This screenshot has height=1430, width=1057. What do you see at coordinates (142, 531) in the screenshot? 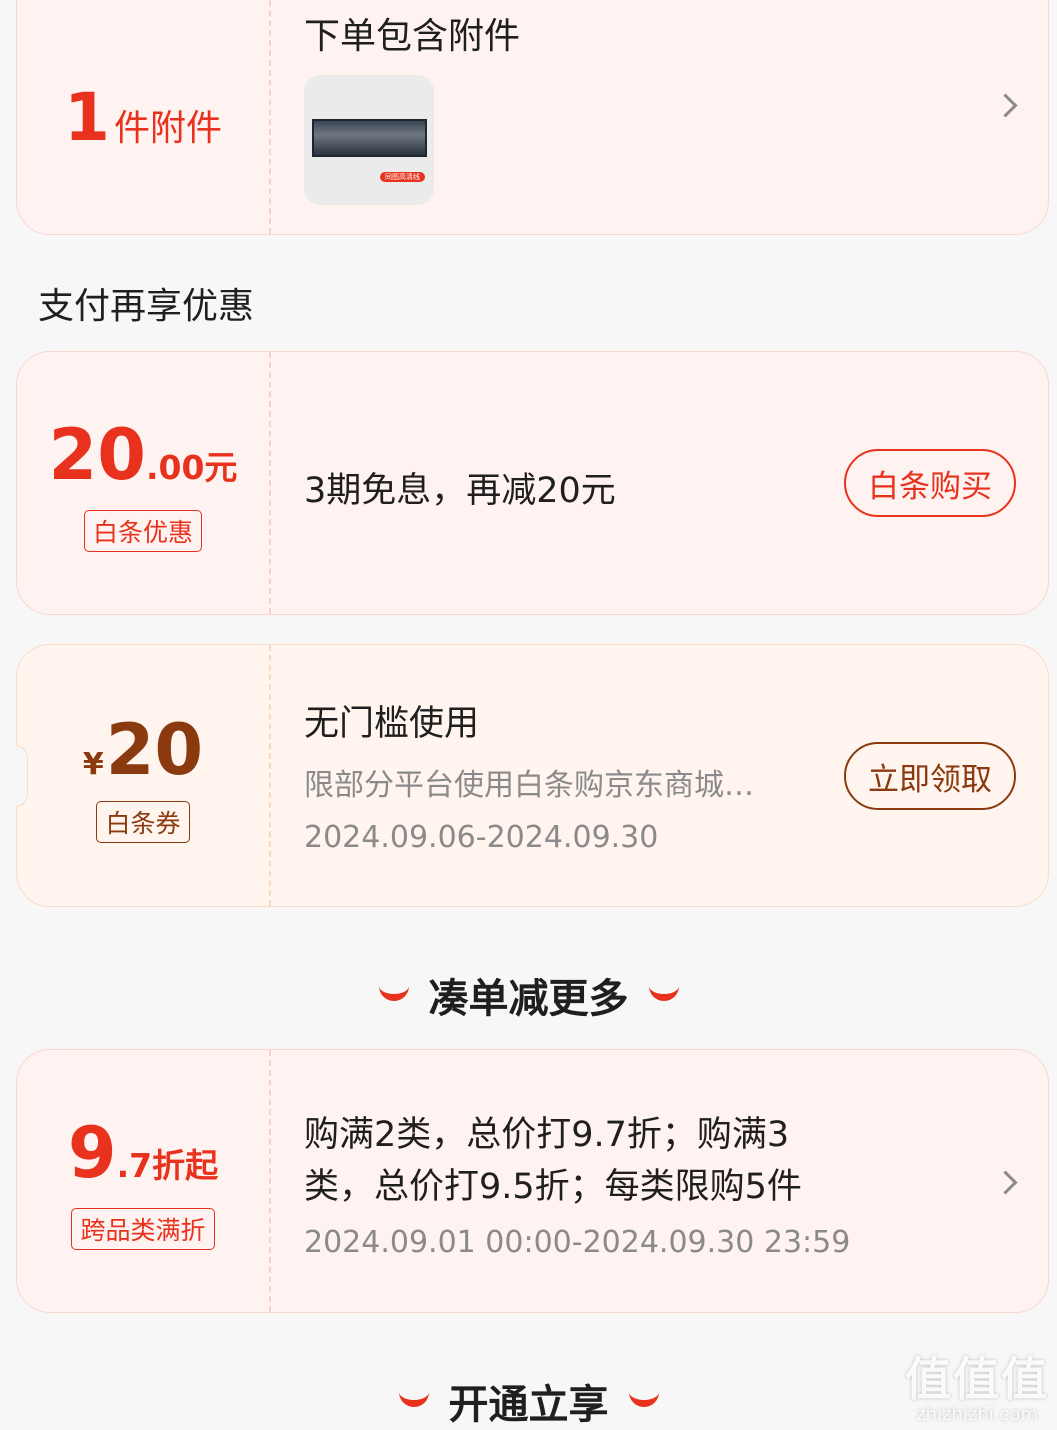
I see `baitiao-discount-tag: 白条优惠` at bounding box center [142, 531].